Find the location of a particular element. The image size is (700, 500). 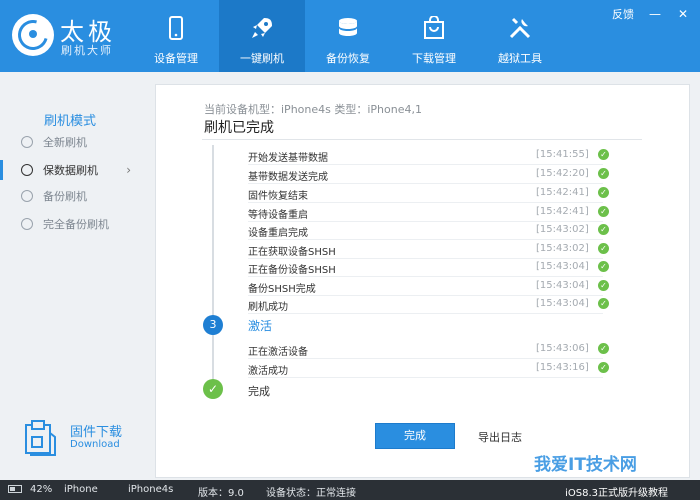

close-button: ✕ is located at coordinates (683, 14).